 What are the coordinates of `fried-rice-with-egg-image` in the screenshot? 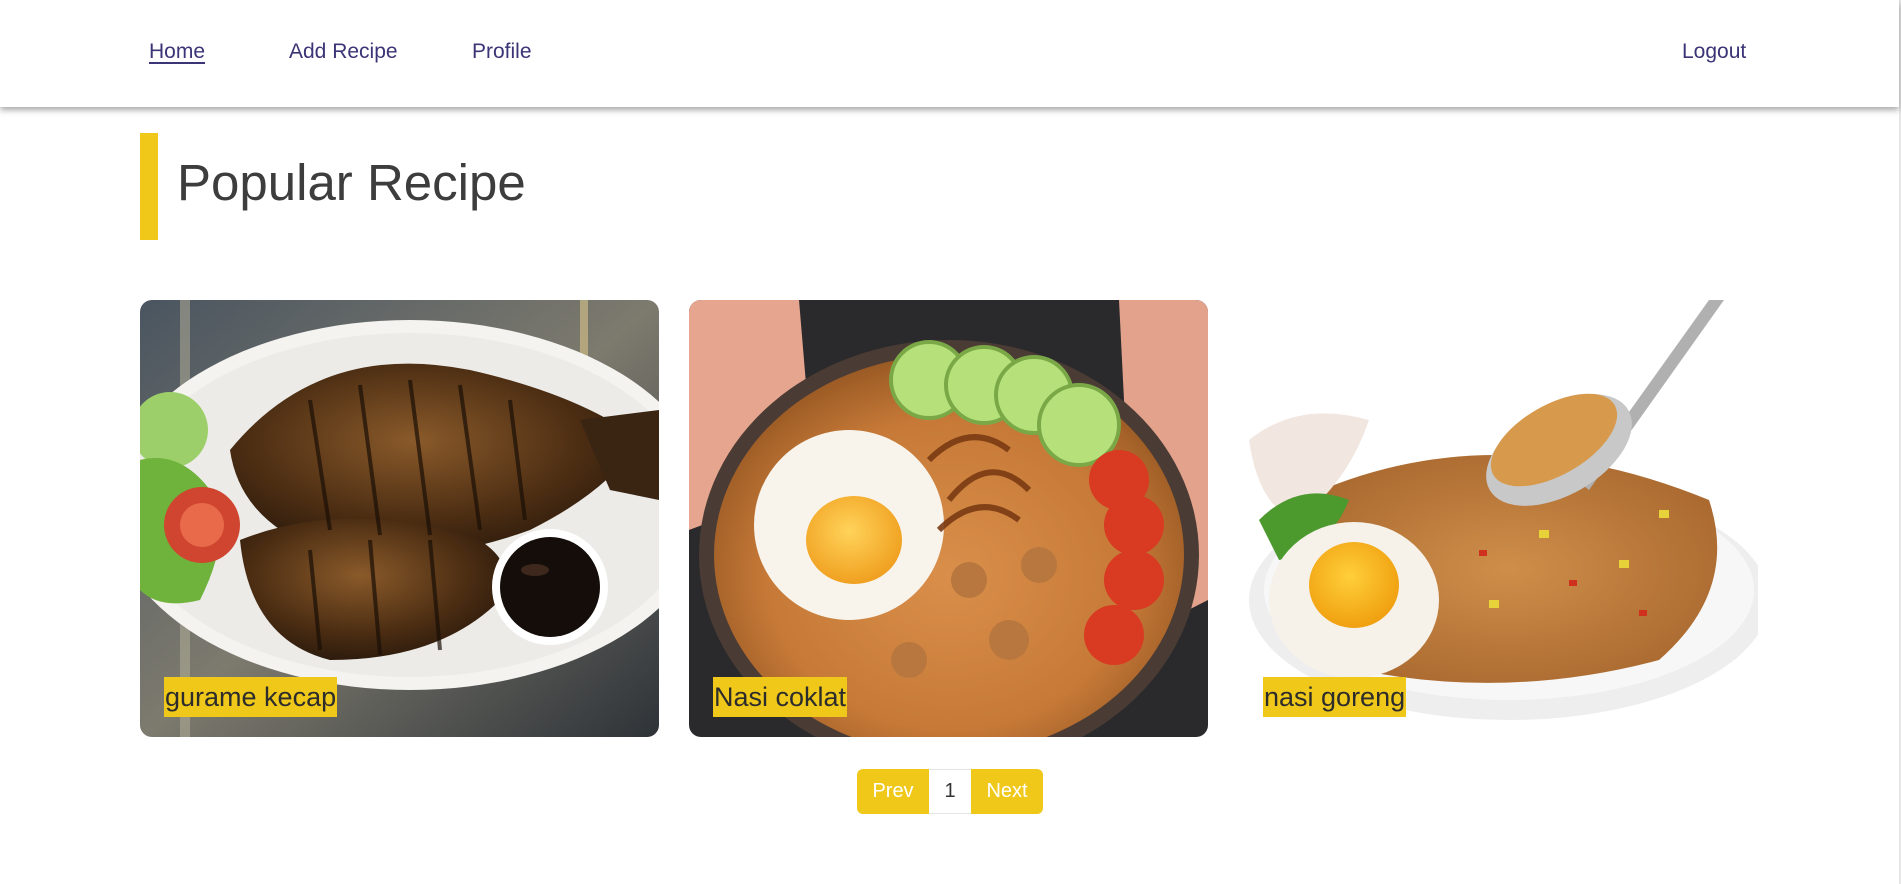 It's located at (948, 518).